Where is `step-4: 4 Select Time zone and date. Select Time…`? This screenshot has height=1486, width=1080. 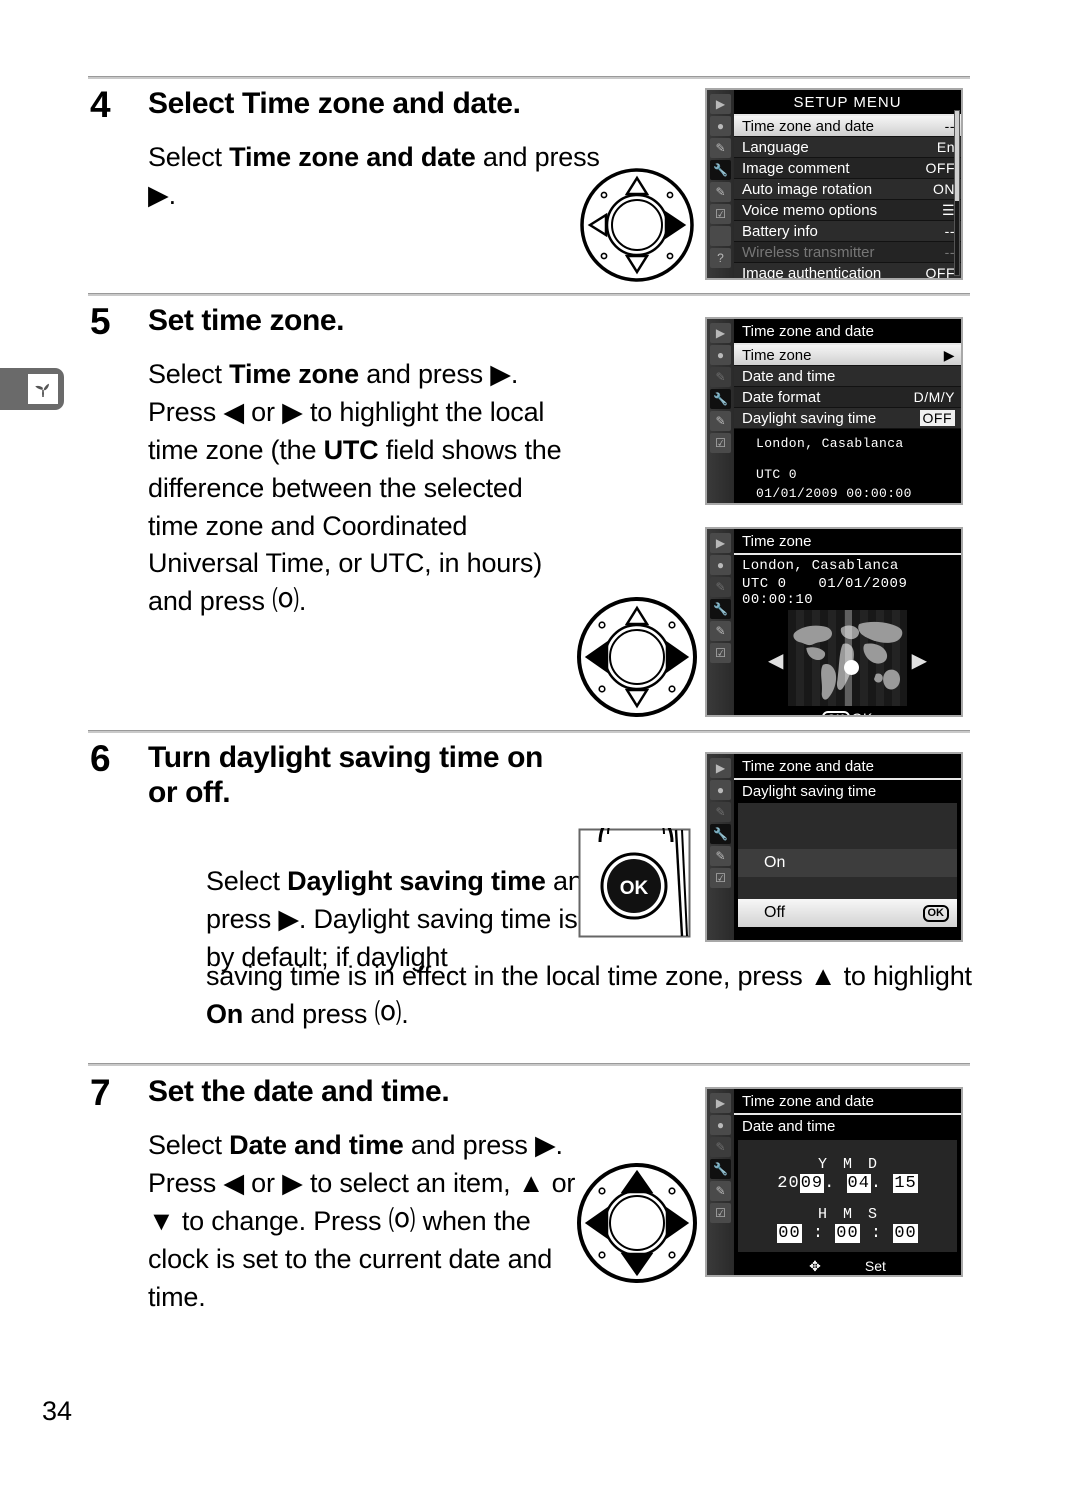 step-4: 4 Select Time zone and date. Select Time… is located at coordinates (350, 150).